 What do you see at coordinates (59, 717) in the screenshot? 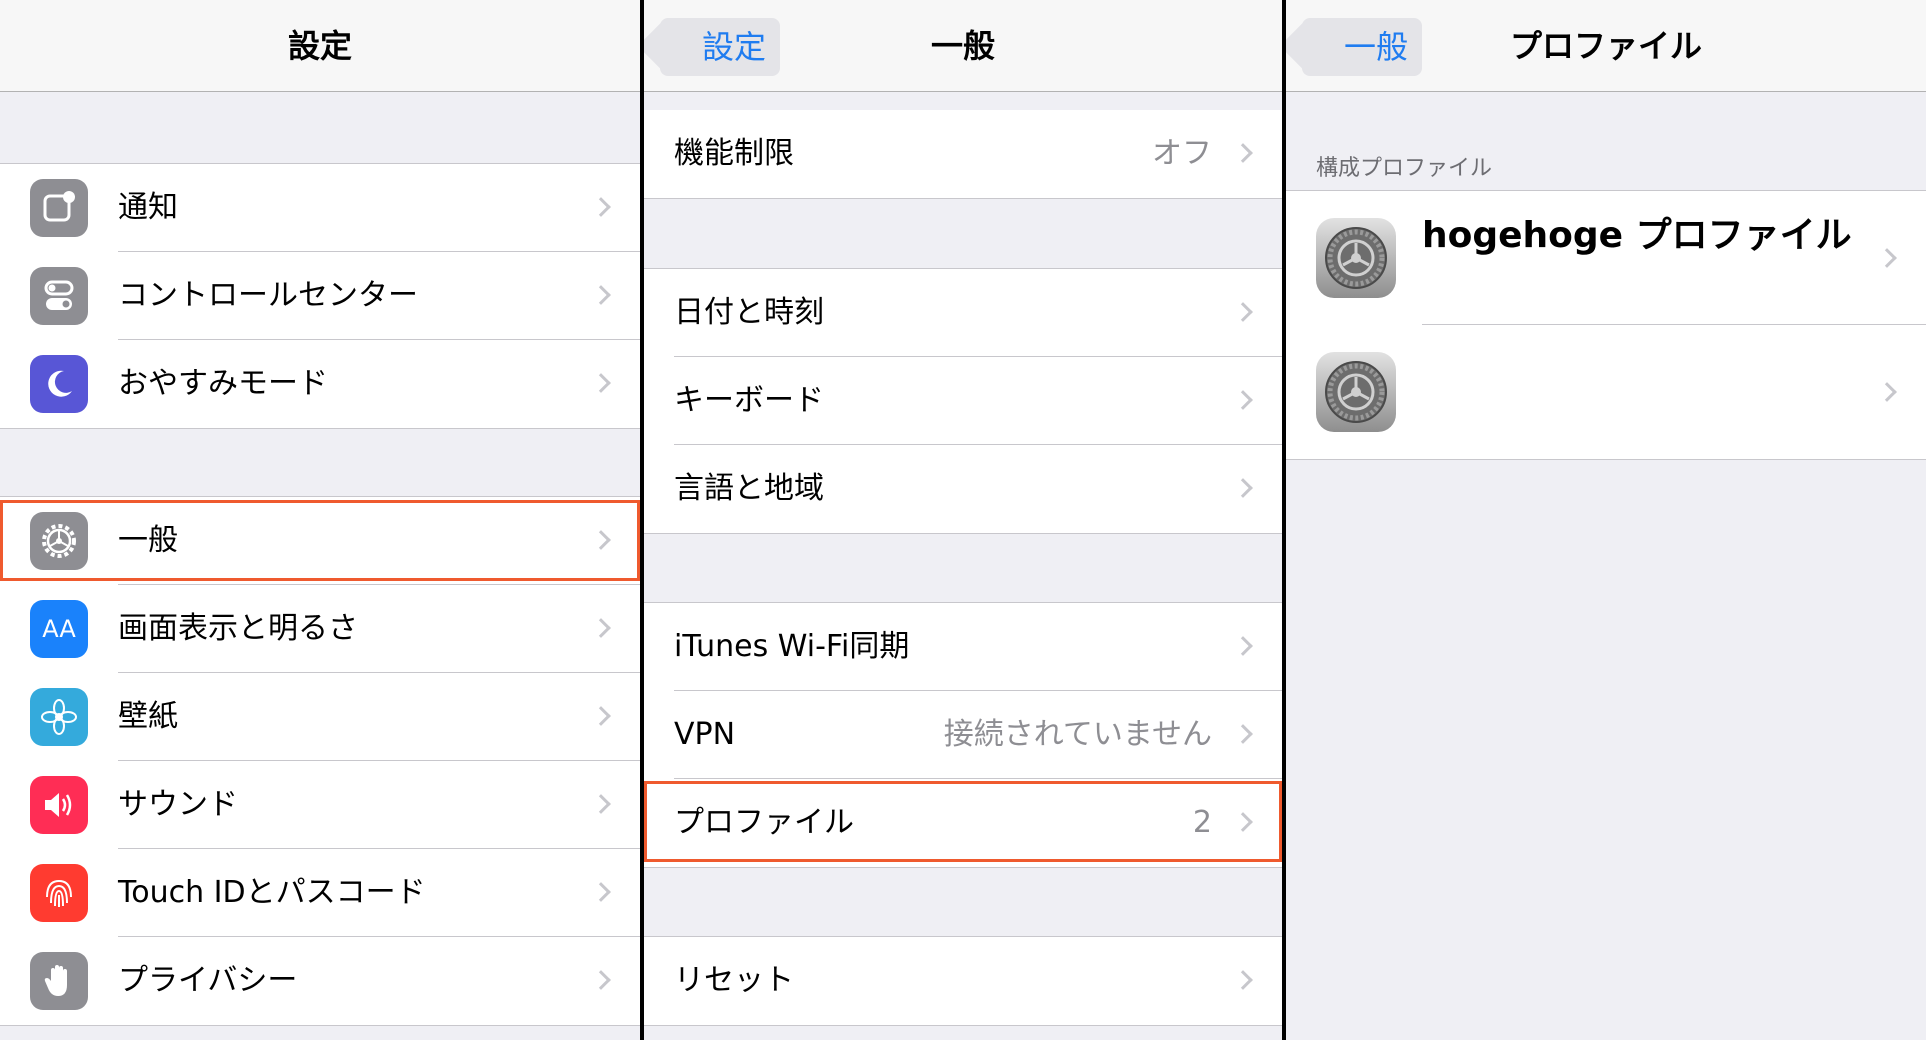
I see `wallpaper-icon` at bounding box center [59, 717].